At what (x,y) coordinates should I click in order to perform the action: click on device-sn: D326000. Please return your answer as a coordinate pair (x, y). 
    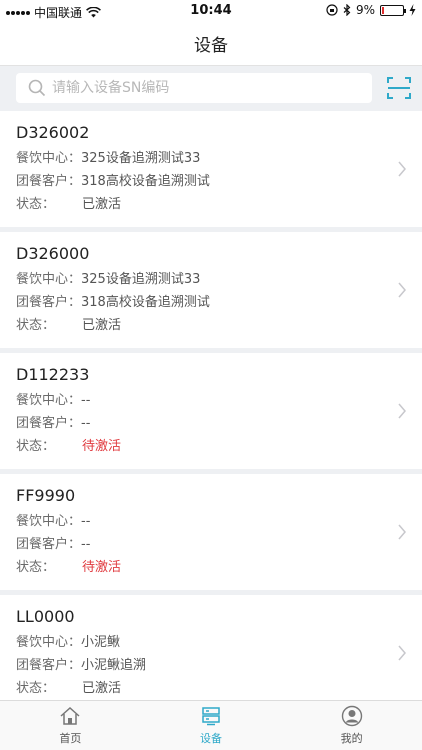
    Looking at the image, I should click on (53, 253).